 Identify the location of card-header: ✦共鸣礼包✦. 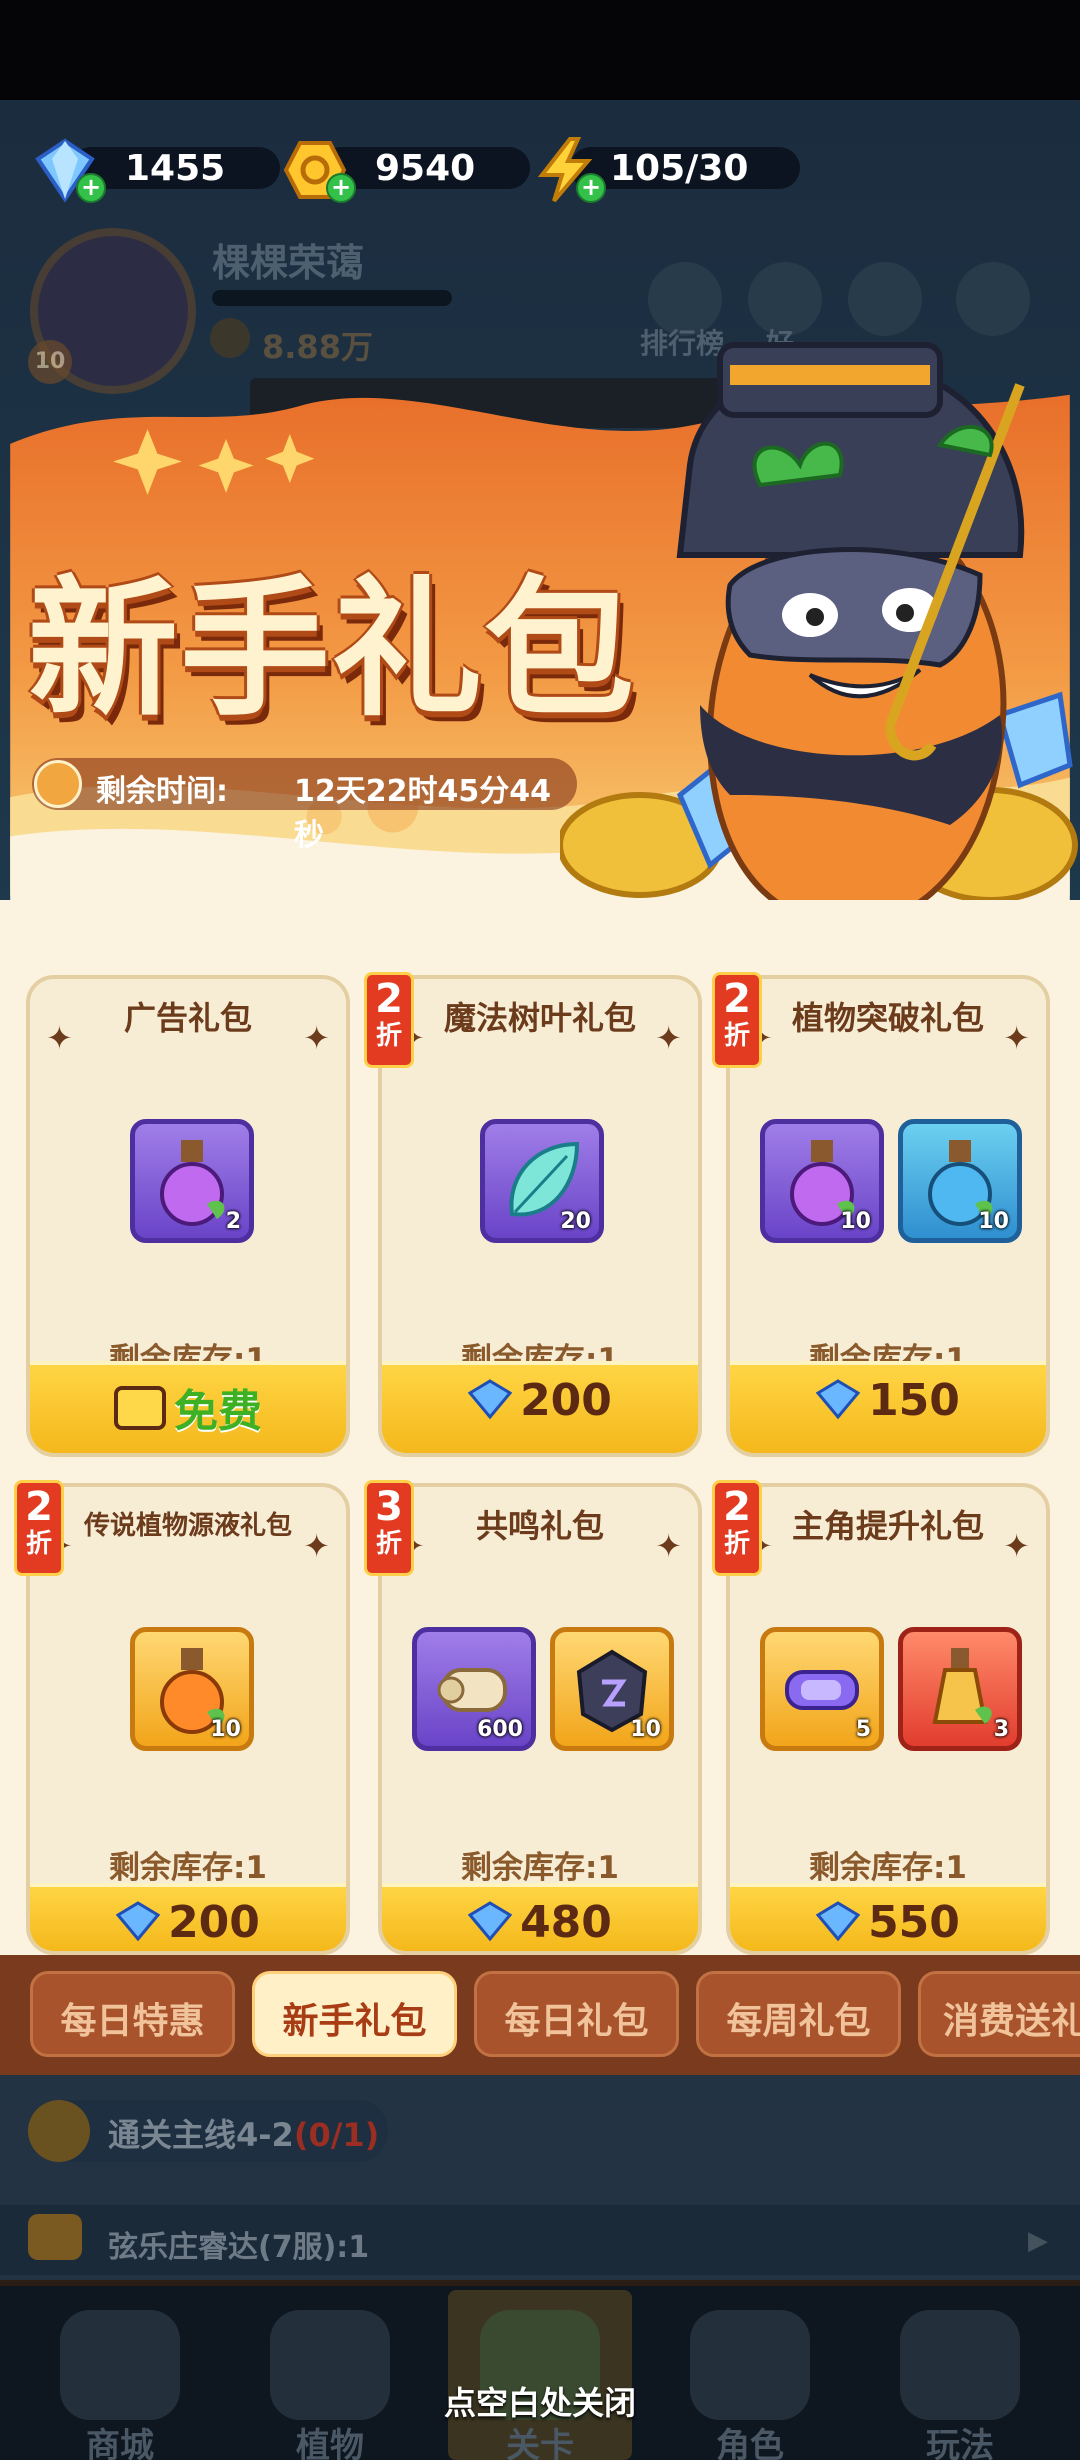
(540, 1527).